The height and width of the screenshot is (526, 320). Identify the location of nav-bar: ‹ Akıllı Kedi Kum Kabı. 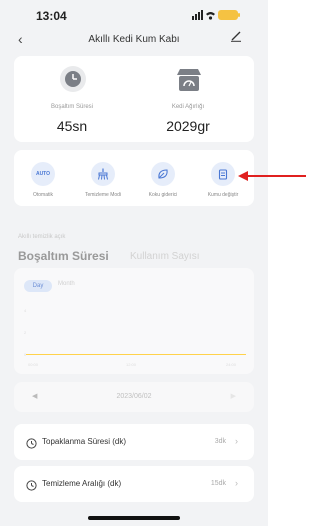
(134, 40).